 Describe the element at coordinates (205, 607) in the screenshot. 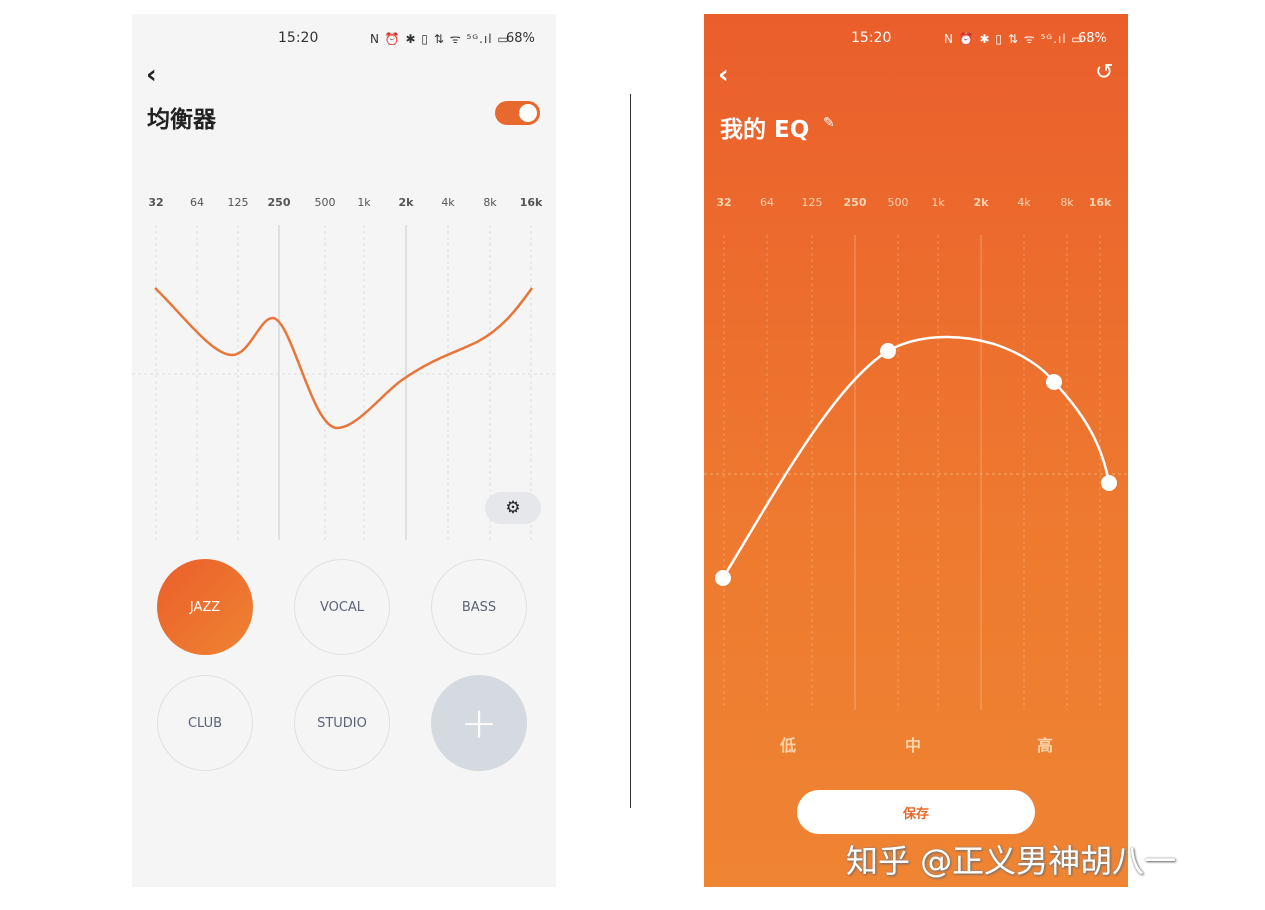

I see `preset-jazz: JAZZ` at that location.